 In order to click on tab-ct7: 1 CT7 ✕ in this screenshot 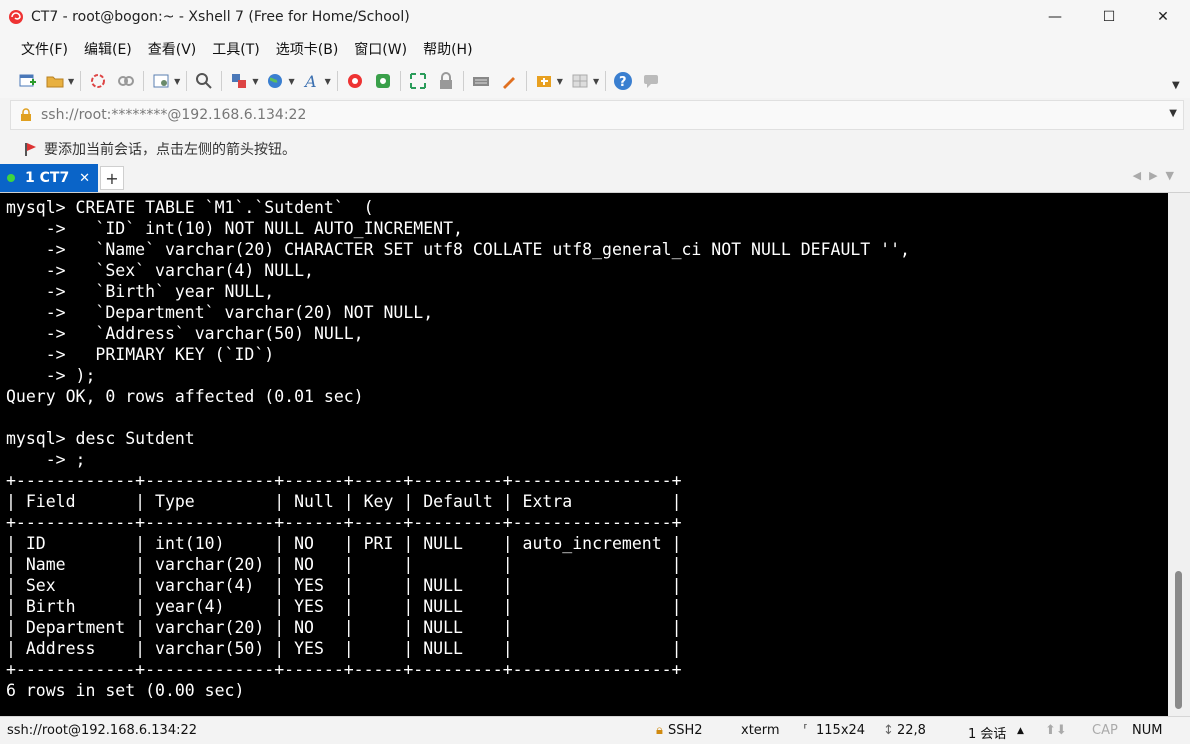, I will do `click(49, 178)`.